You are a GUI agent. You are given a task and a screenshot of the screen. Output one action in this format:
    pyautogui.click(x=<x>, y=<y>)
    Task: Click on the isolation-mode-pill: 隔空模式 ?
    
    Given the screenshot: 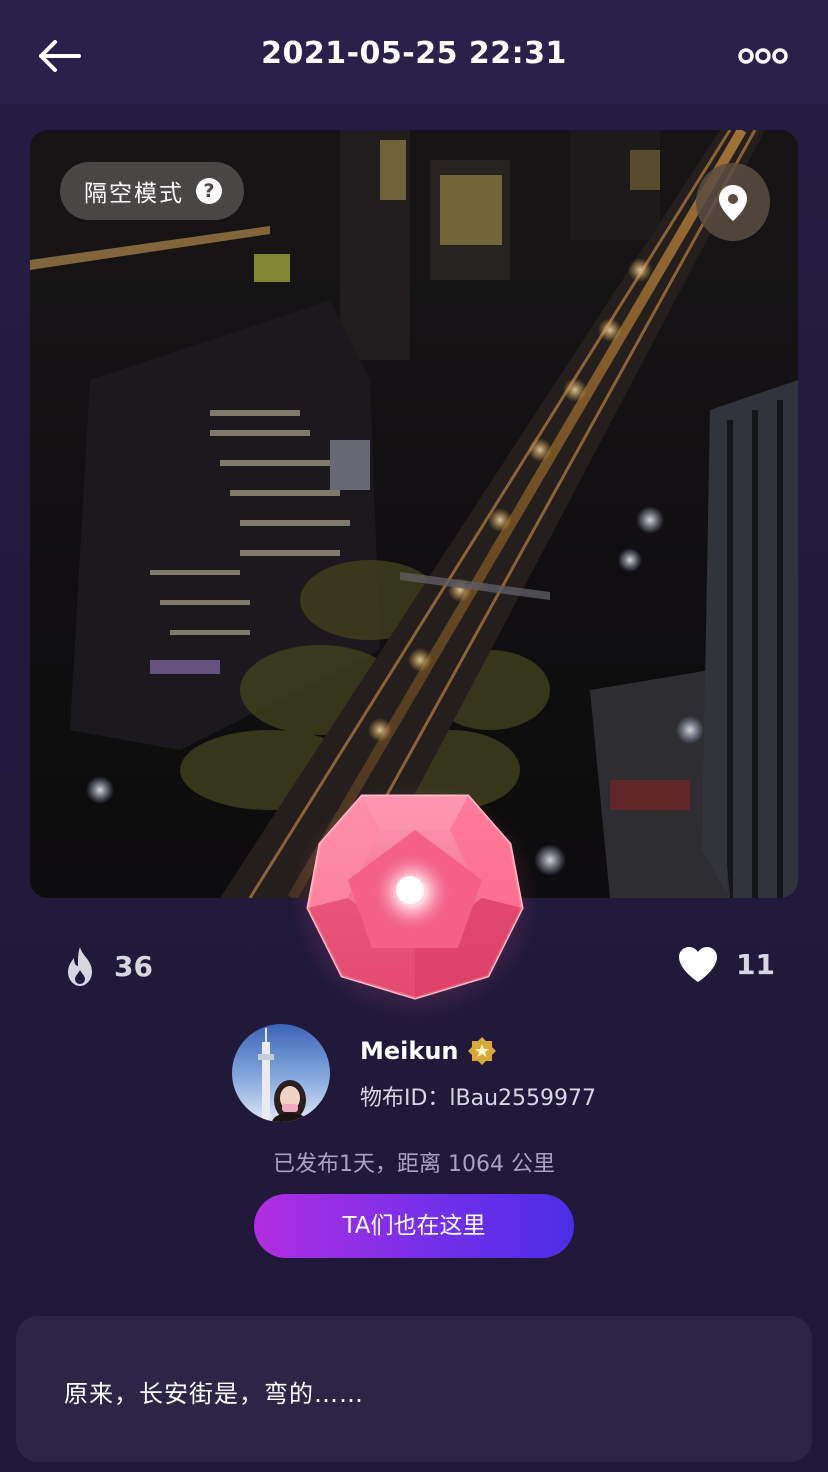 What is the action you would take?
    pyautogui.click(x=152, y=191)
    